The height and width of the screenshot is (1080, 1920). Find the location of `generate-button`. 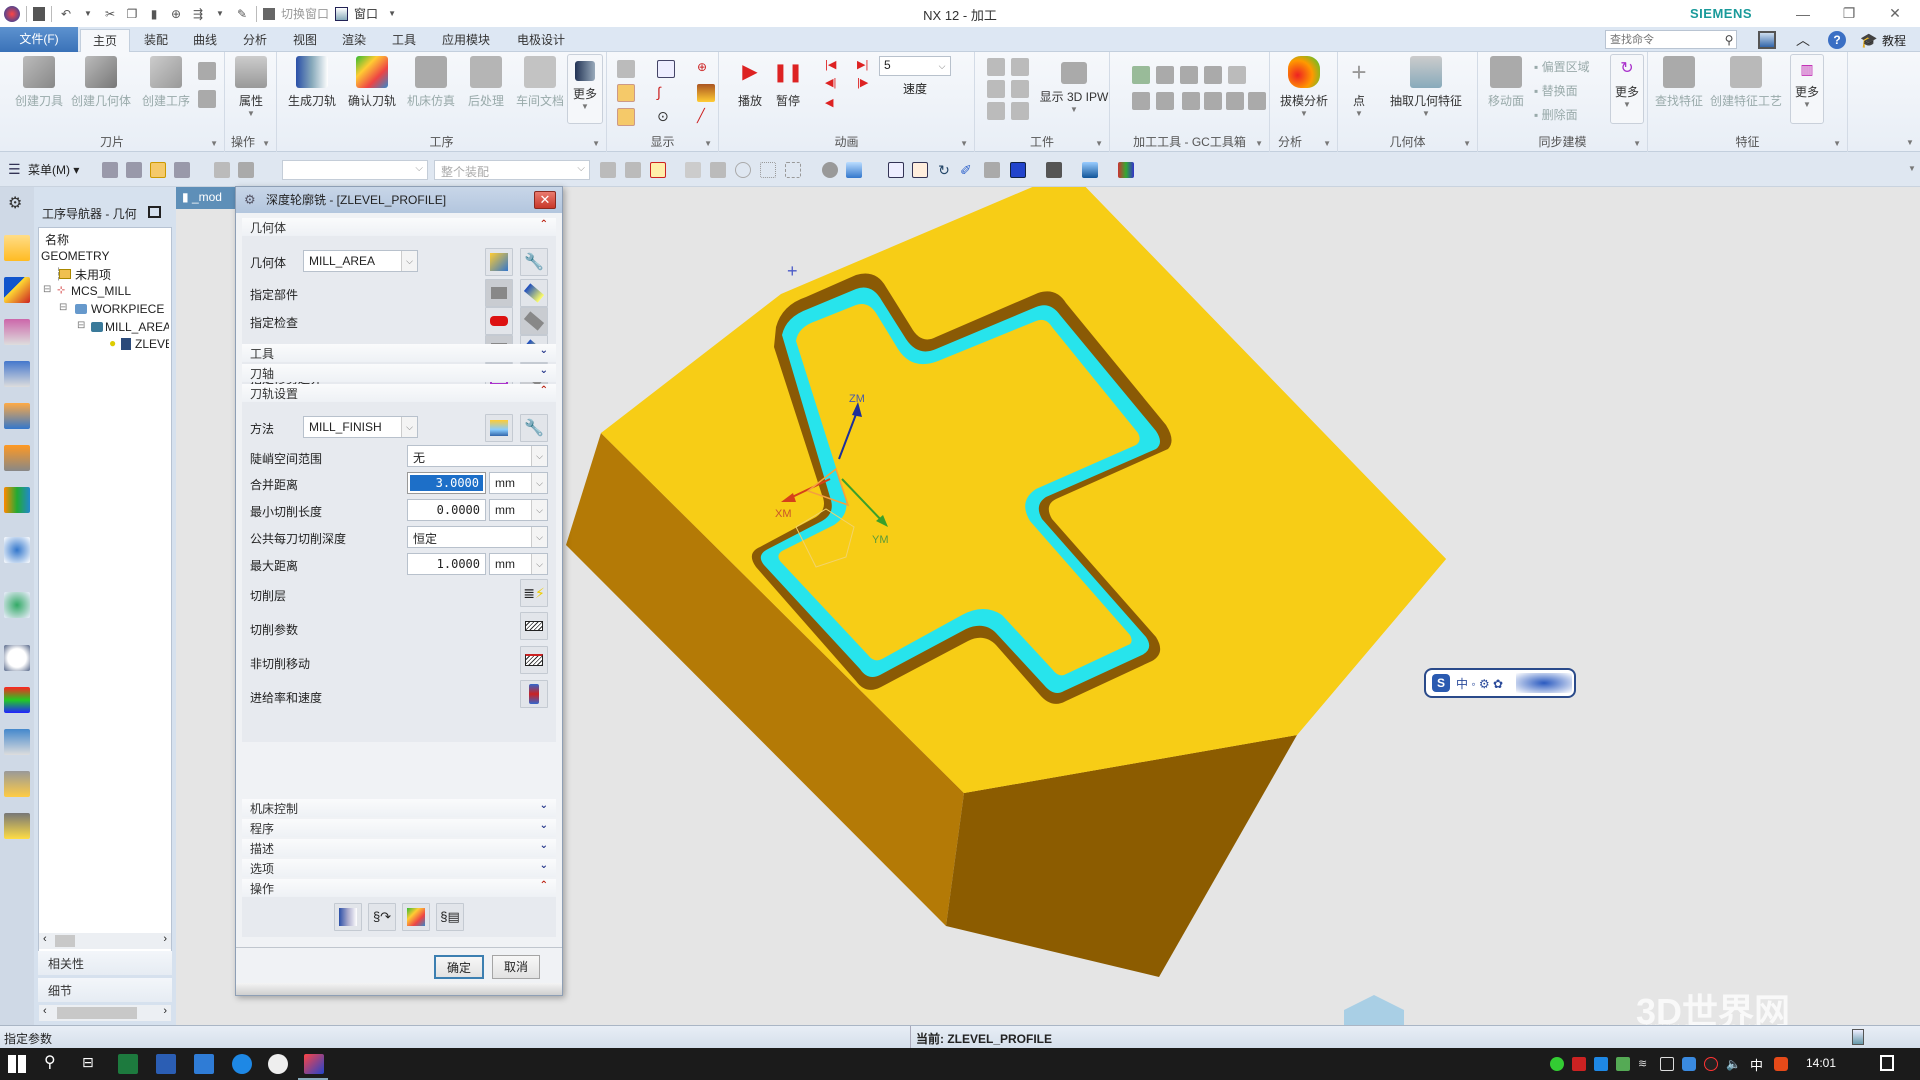

generate-button is located at coordinates (348, 917).